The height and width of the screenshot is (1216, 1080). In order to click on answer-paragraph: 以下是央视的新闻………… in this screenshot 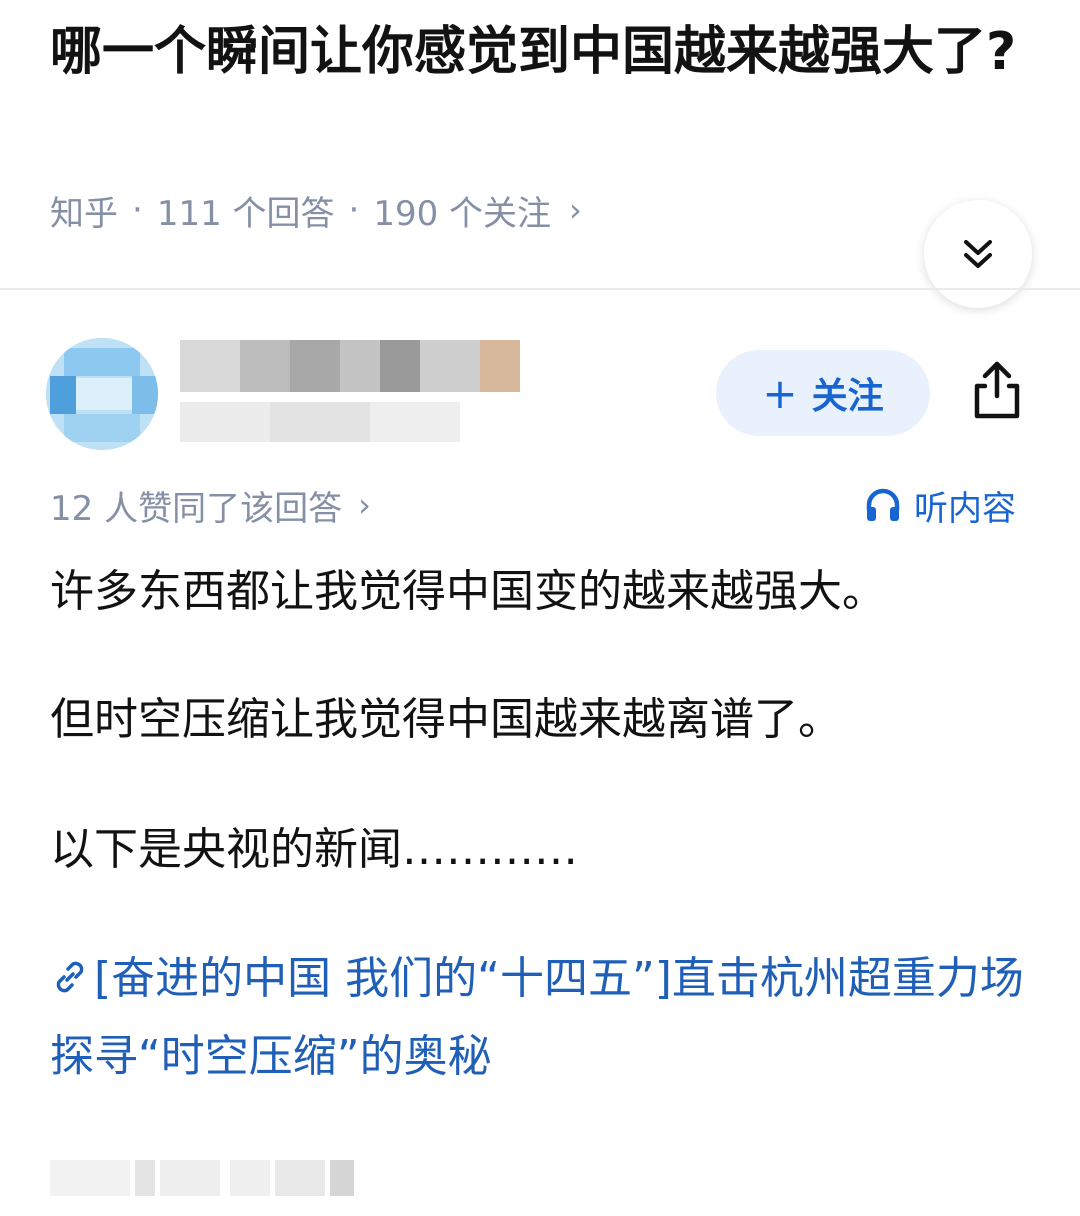, I will do `click(314, 849)`.